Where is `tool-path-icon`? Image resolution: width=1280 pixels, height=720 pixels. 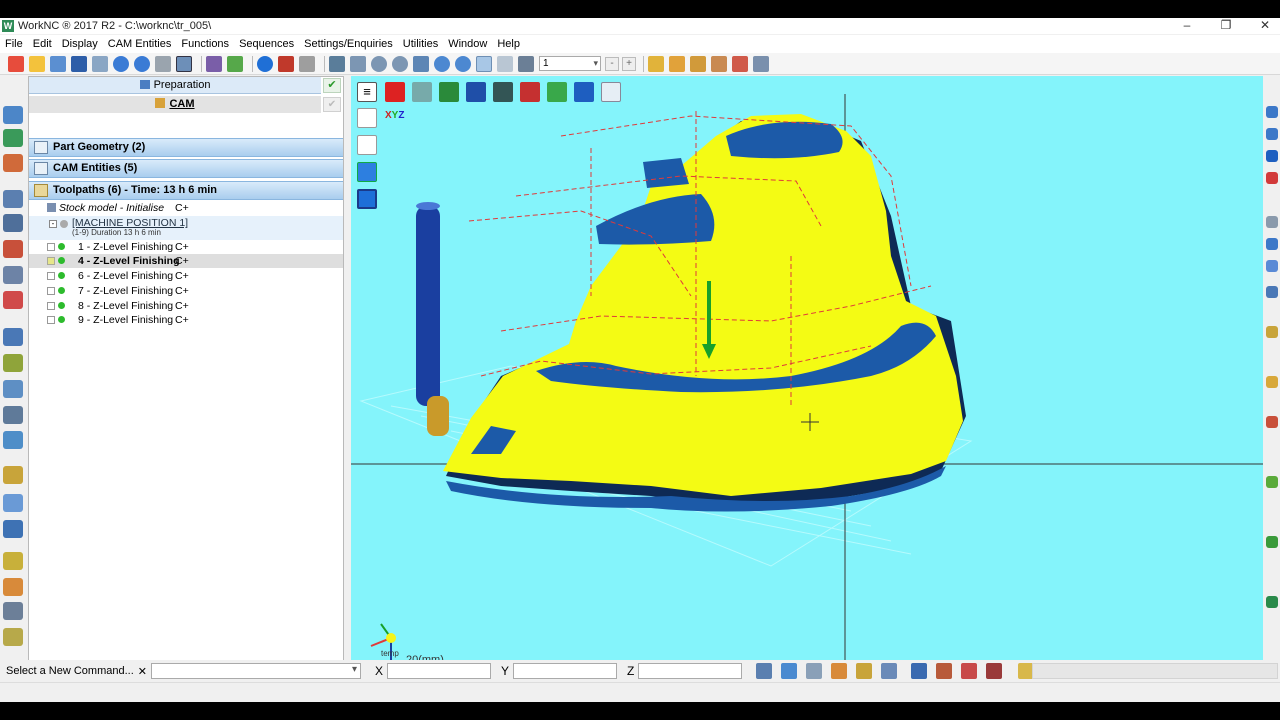 tool-path-icon is located at coordinates (235, 63).